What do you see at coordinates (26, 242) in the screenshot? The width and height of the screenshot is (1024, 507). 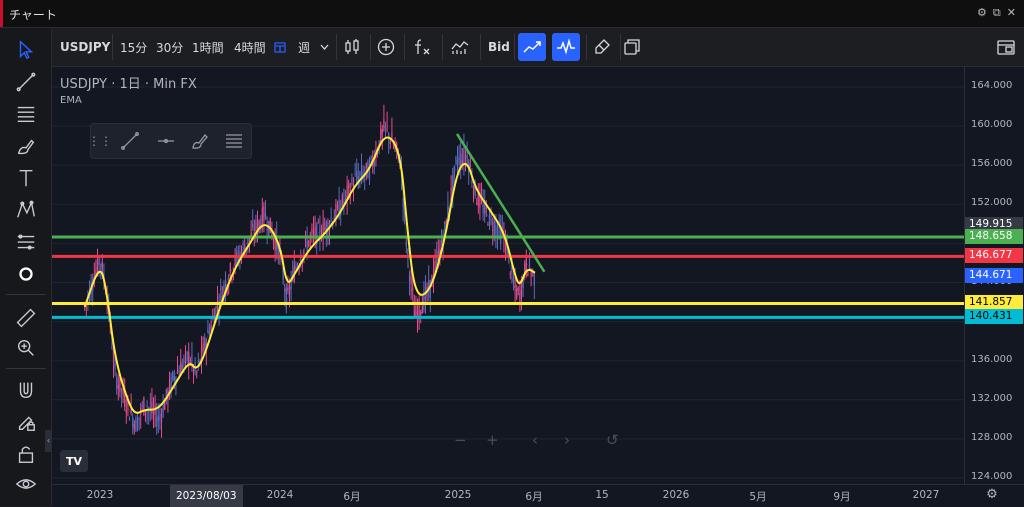 I see `prediction-tool-icon` at bounding box center [26, 242].